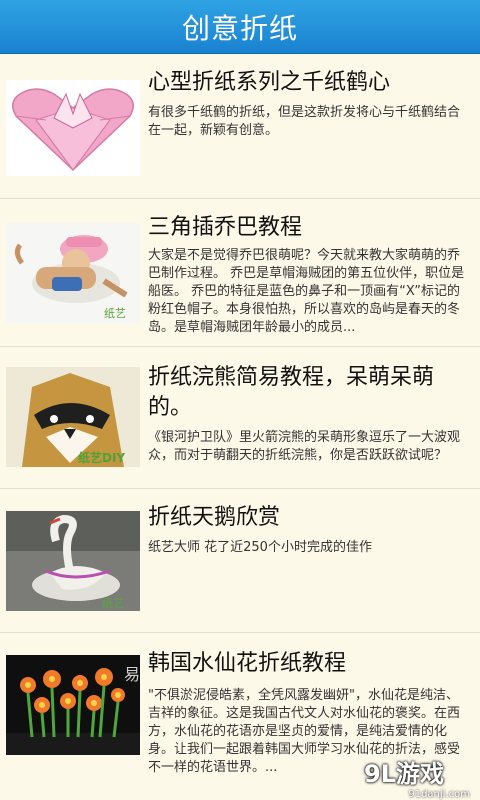  What do you see at coordinates (304, 121) in the screenshot?
I see `item-description: 有很多千纸鹤的折纸，但是这款折发将心与千纸鹤结合在一起，新颖有创意。` at bounding box center [304, 121].